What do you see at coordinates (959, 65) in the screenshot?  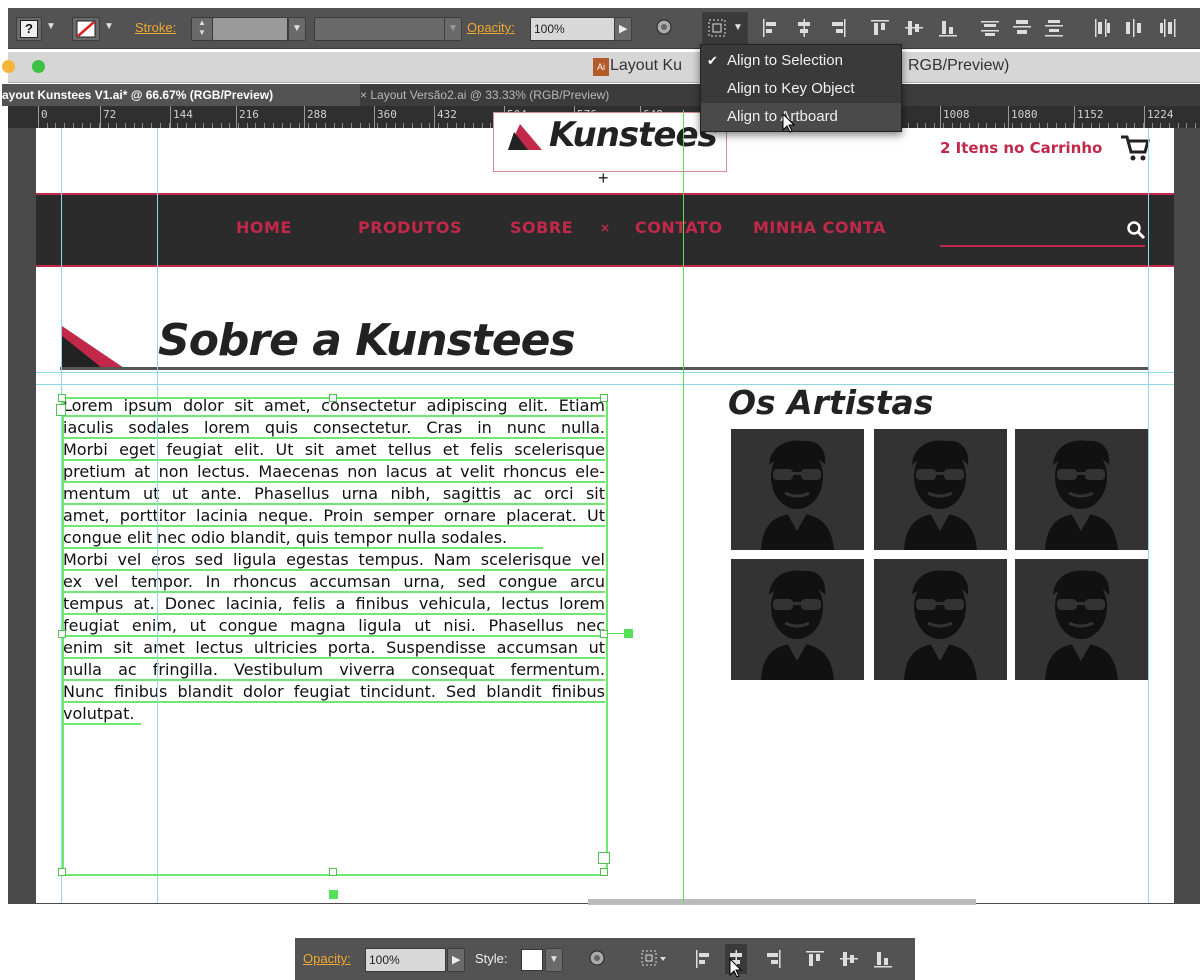 I see `window-title-suffix: RGB/Preview)` at bounding box center [959, 65].